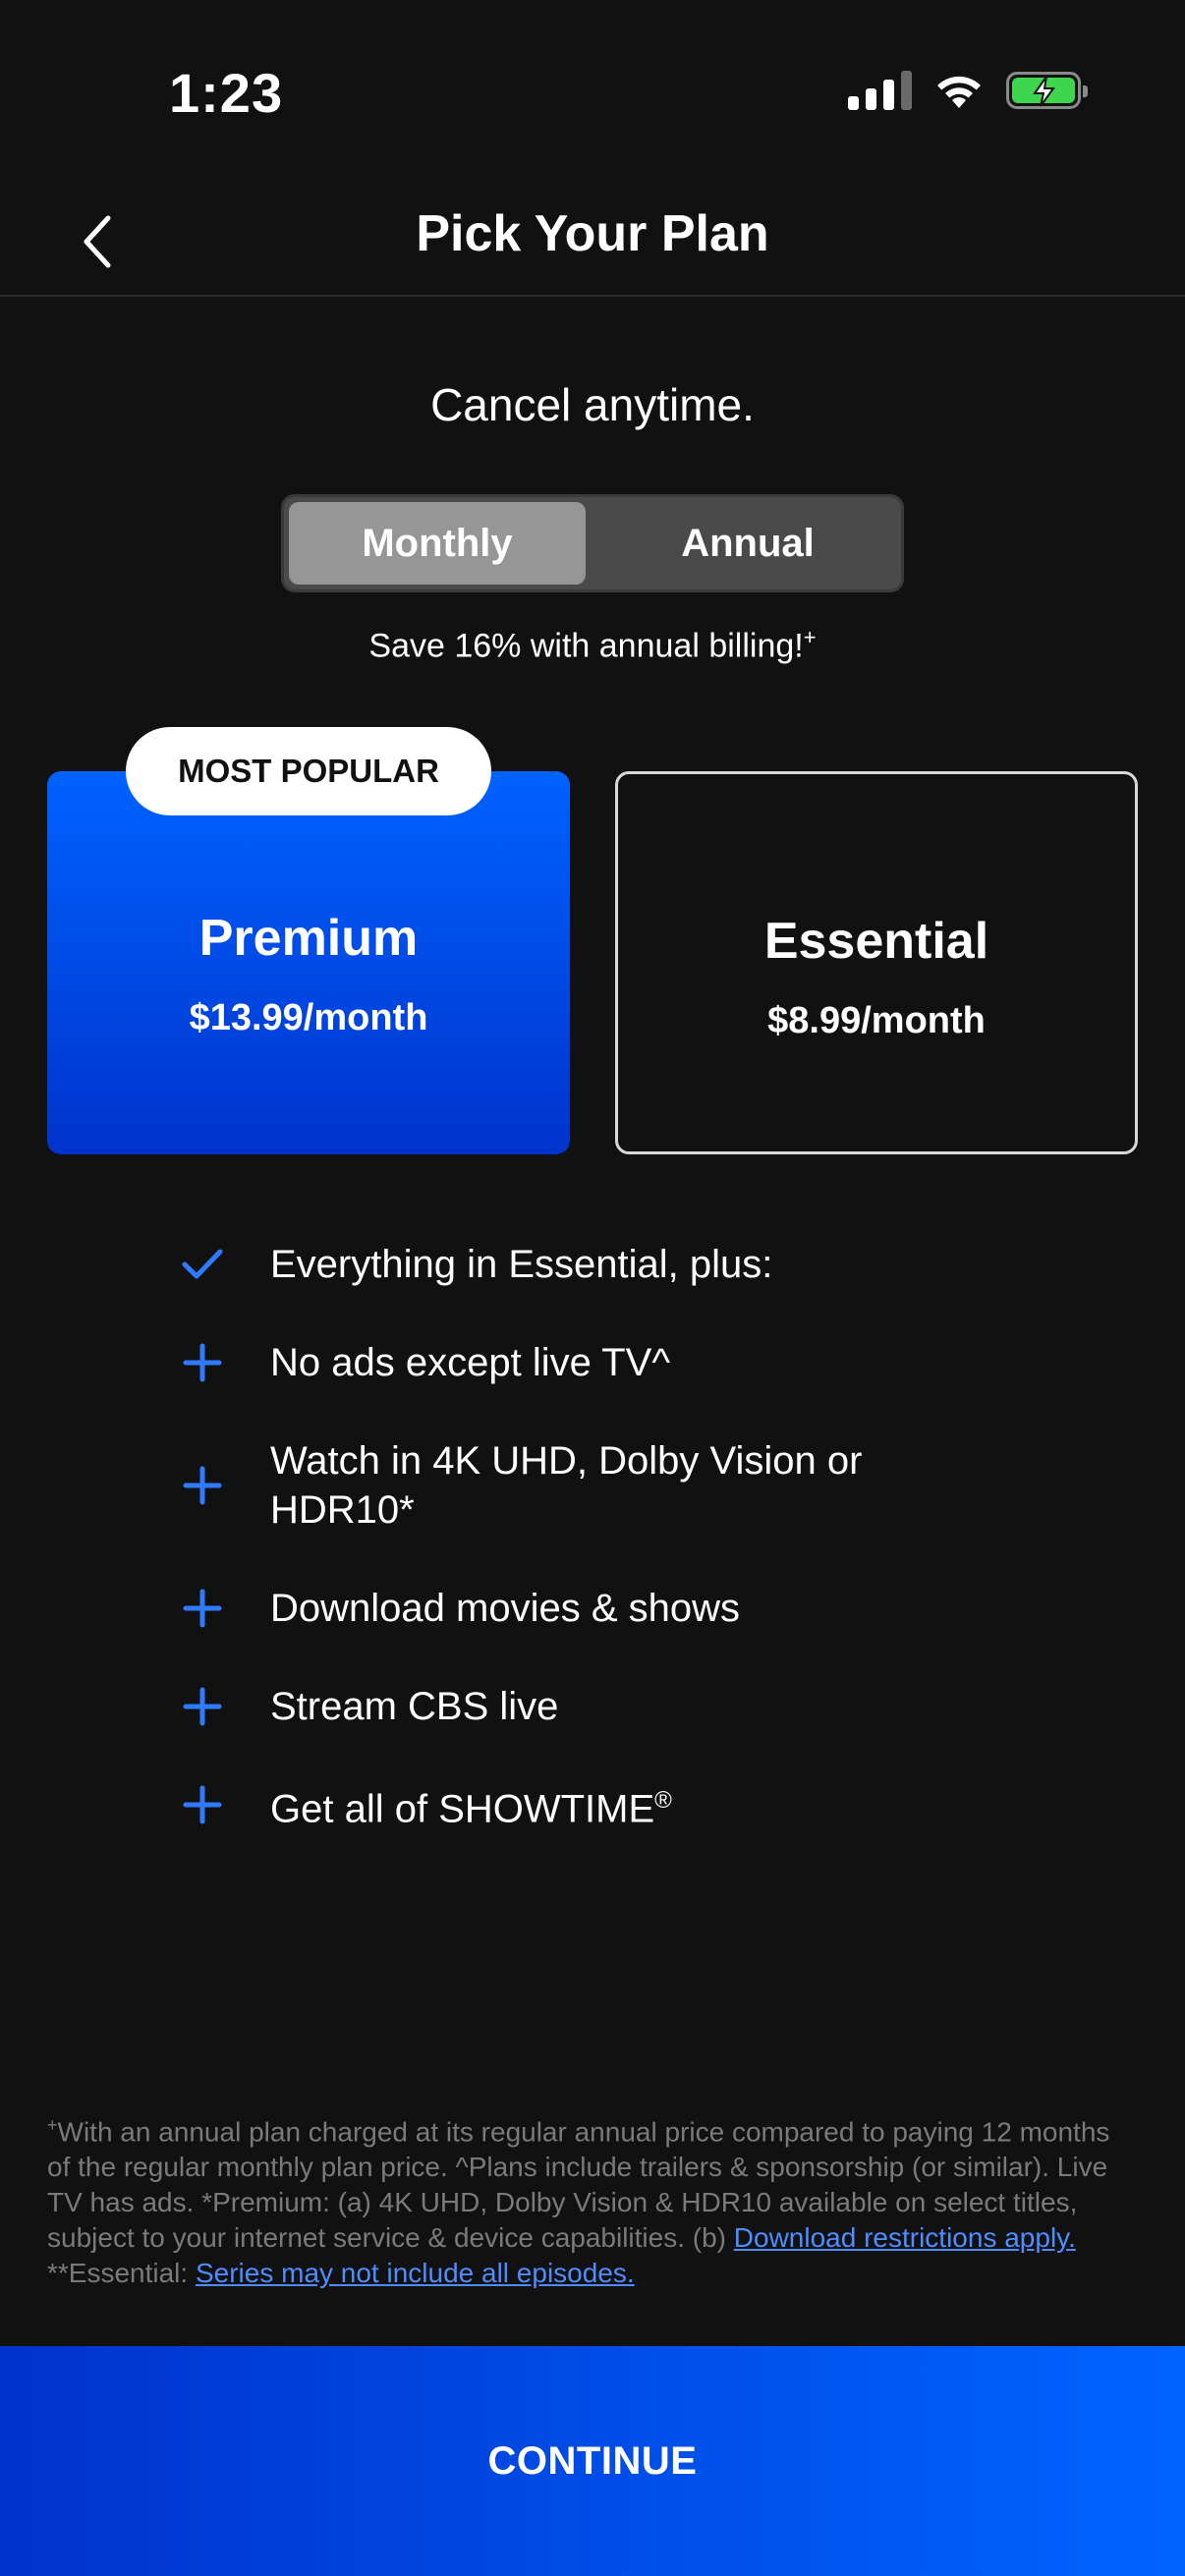 The height and width of the screenshot is (2576, 1185). Describe the element at coordinates (1044, 91) in the screenshot. I see `charging-bolt-icon` at that location.